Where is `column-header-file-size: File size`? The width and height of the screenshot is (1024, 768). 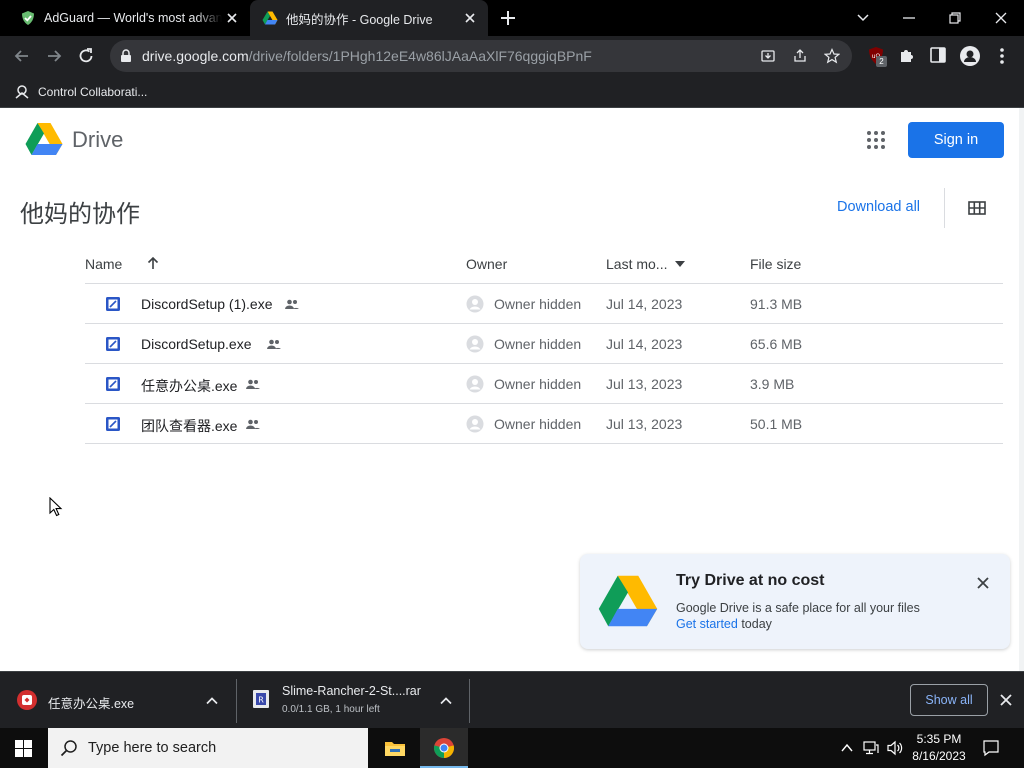 column-header-file-size: File size is located at coordinates (775, 264).